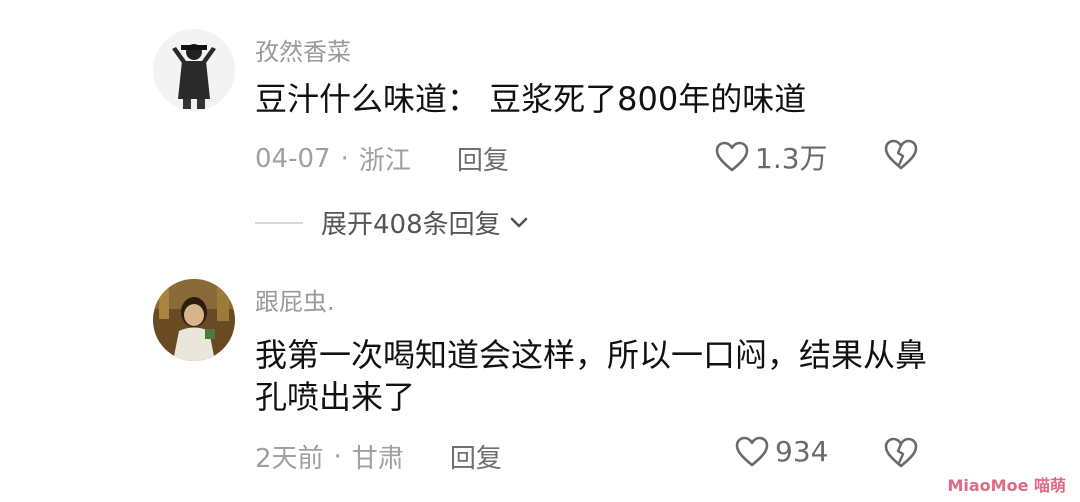 The image size is (1080, 502). I want to click on comment-location: 甘肃, so click(377, 459).